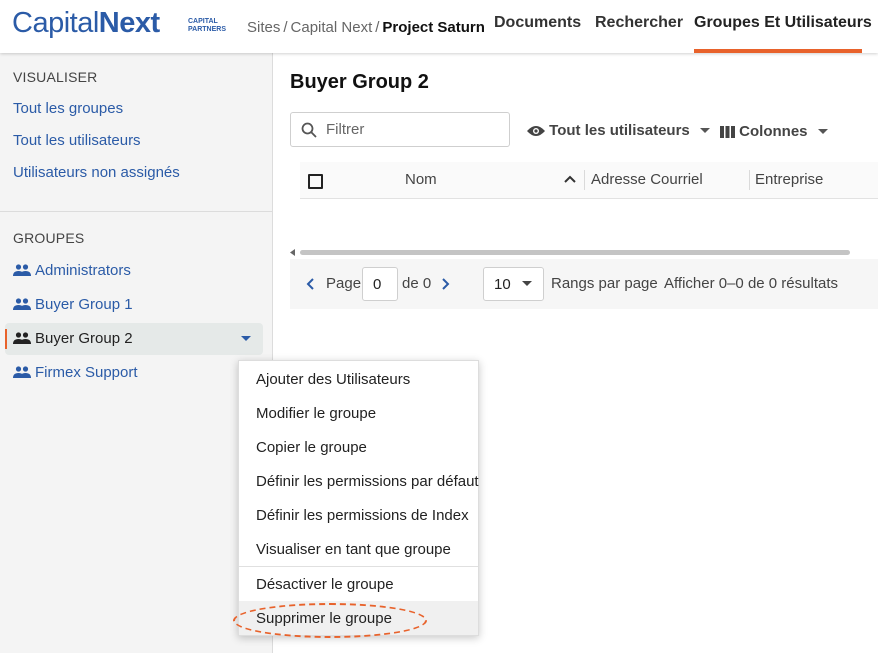  I want to click on breadcrumb: Sites / Capital Next / Project Saturn, so click(366, 27).